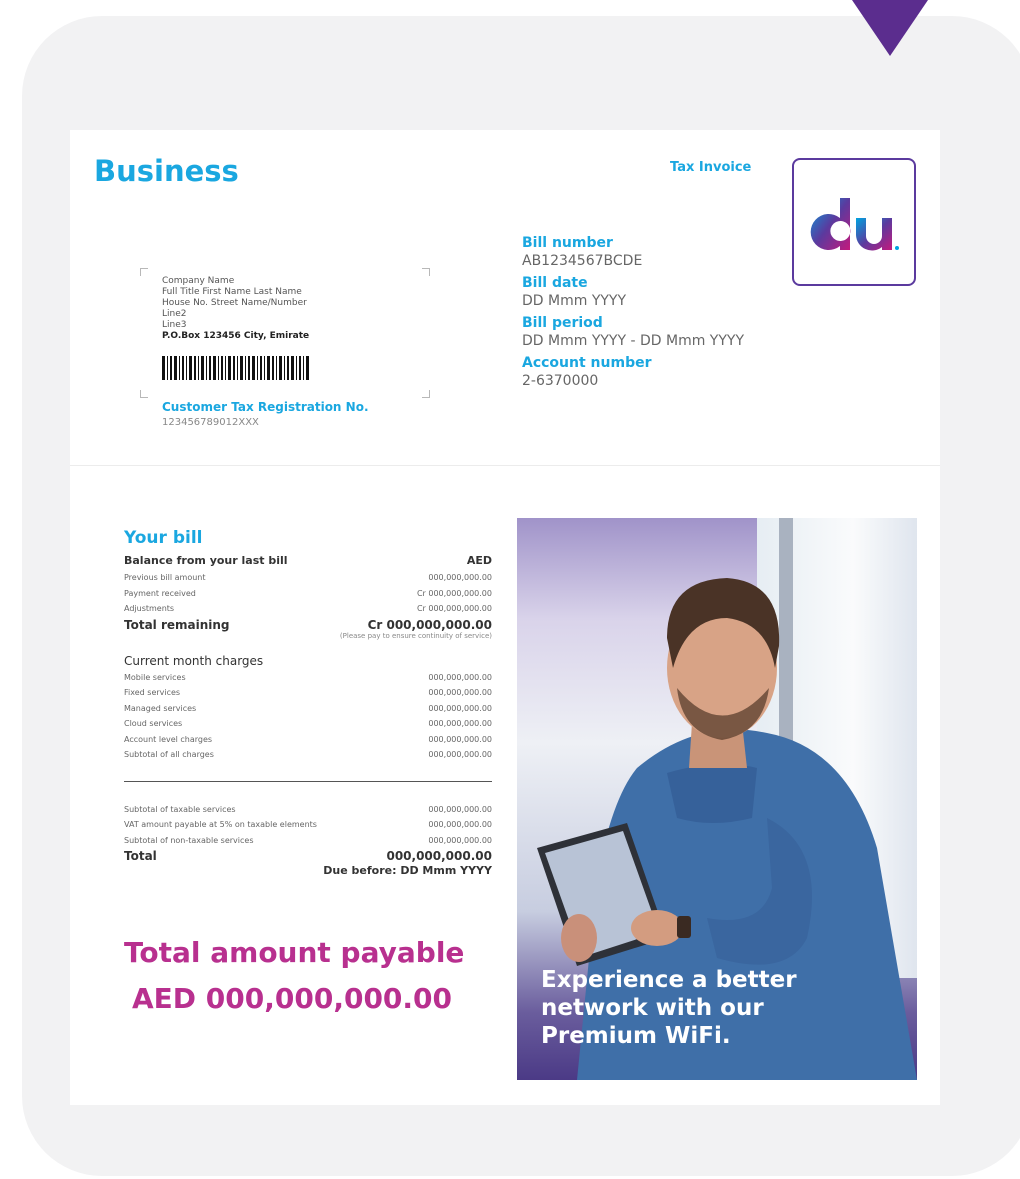 This screenshot has height=1179, width=1020. Describe the element at coordinates (189, 840) in the screenshot. I see `bill-line-label: Subtotal of non-taxable services` at that location.